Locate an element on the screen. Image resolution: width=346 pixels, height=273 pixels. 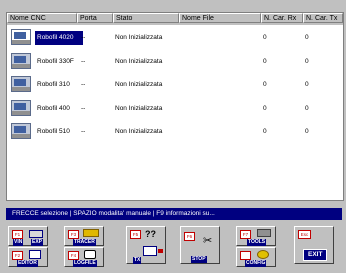
arrow-right-icon is located at coordinates (160, 251).